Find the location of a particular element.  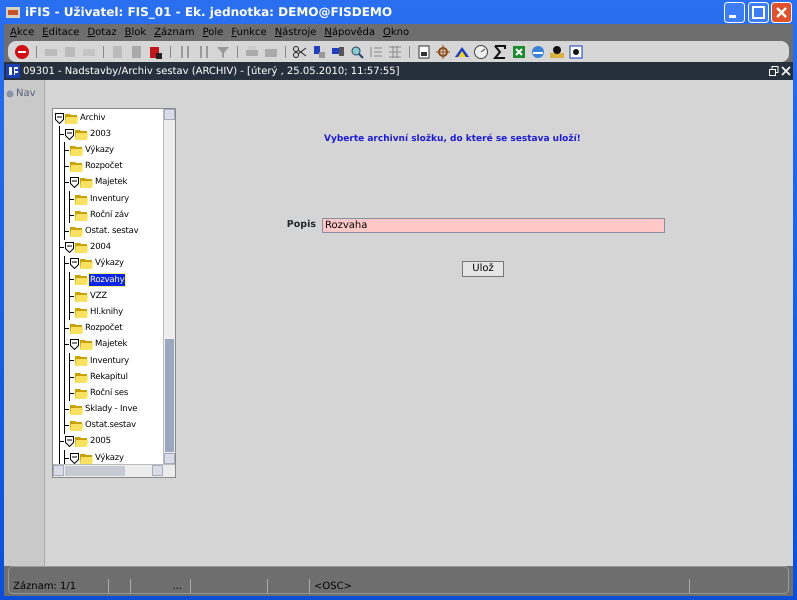

maximize-button is located at coordinates (758, 12).